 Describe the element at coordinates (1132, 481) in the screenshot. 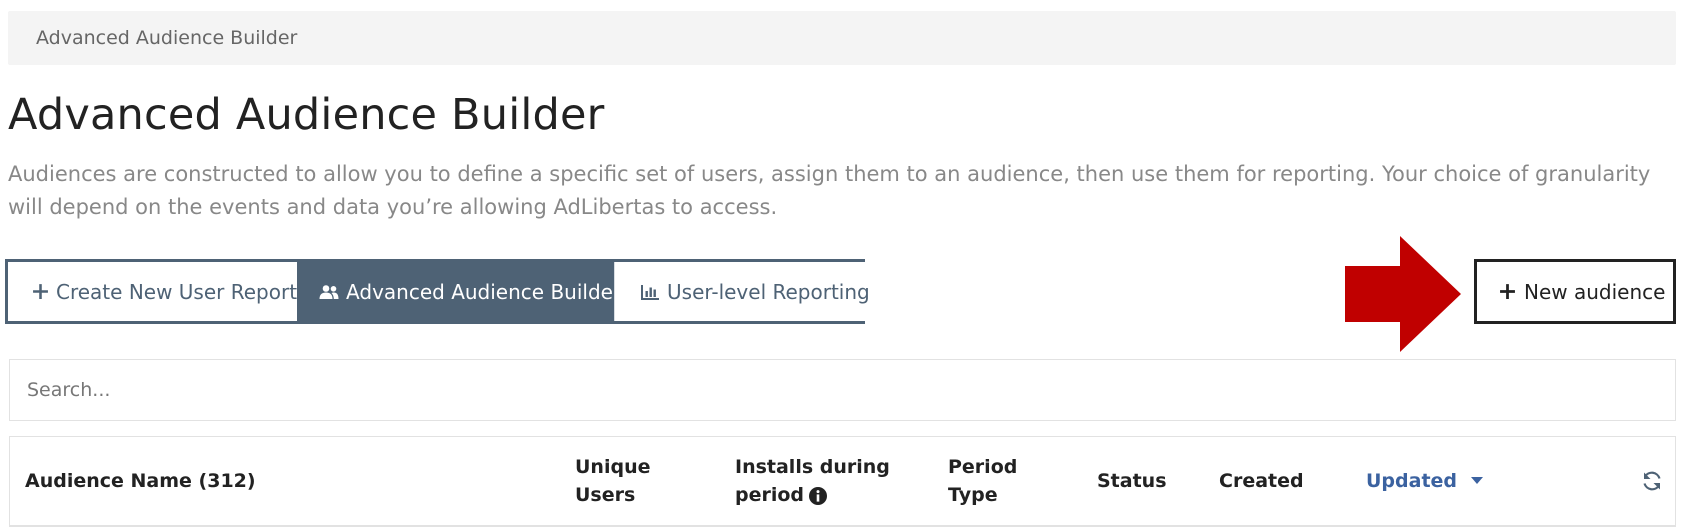

I see `column-header-status: Status` at that location.